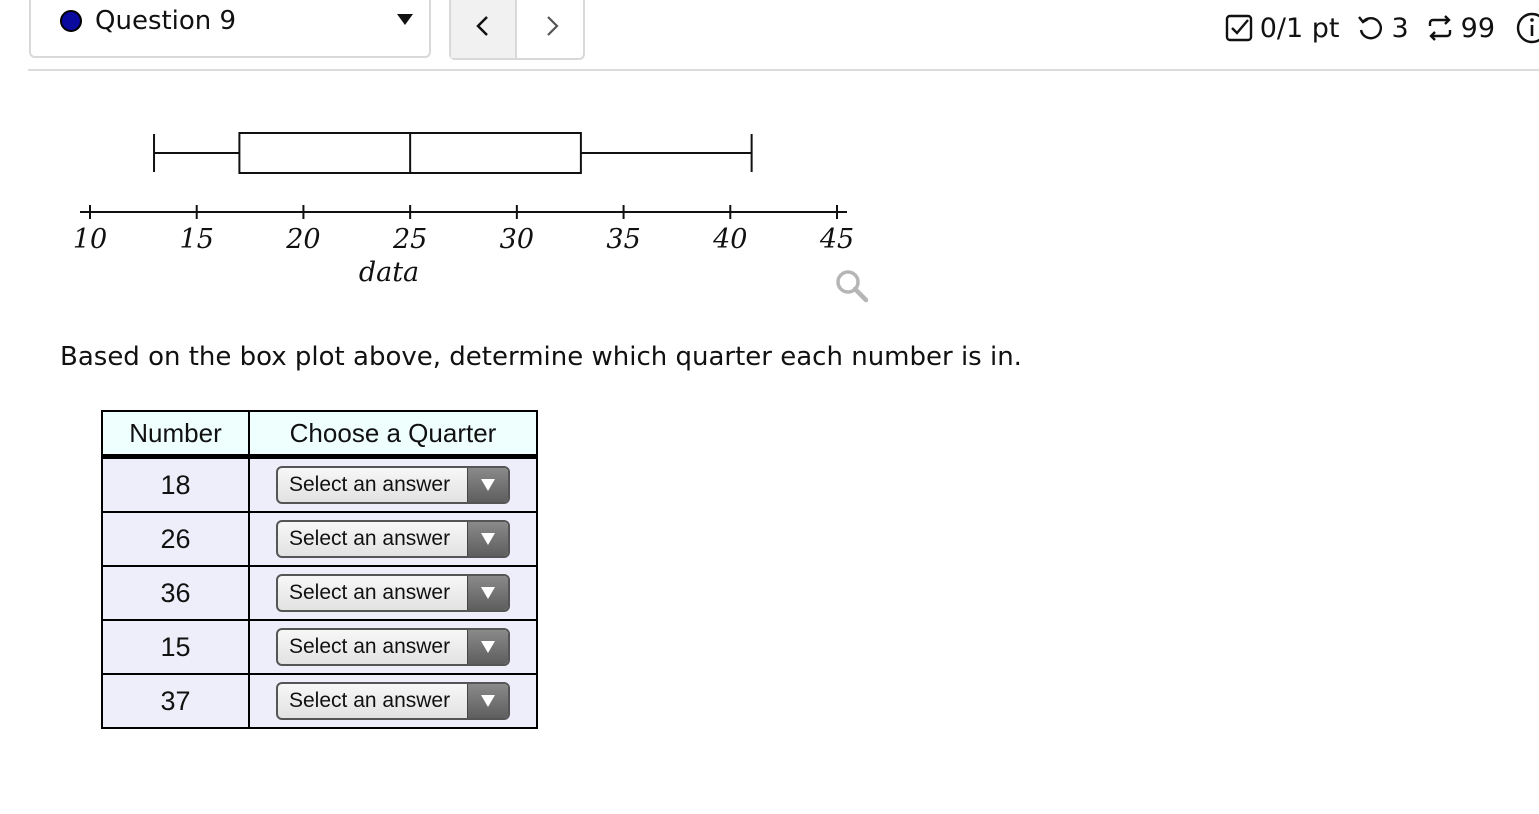 The image size is (1539, 814). I want to click on x-tick-label: 45, so click(836, 239).